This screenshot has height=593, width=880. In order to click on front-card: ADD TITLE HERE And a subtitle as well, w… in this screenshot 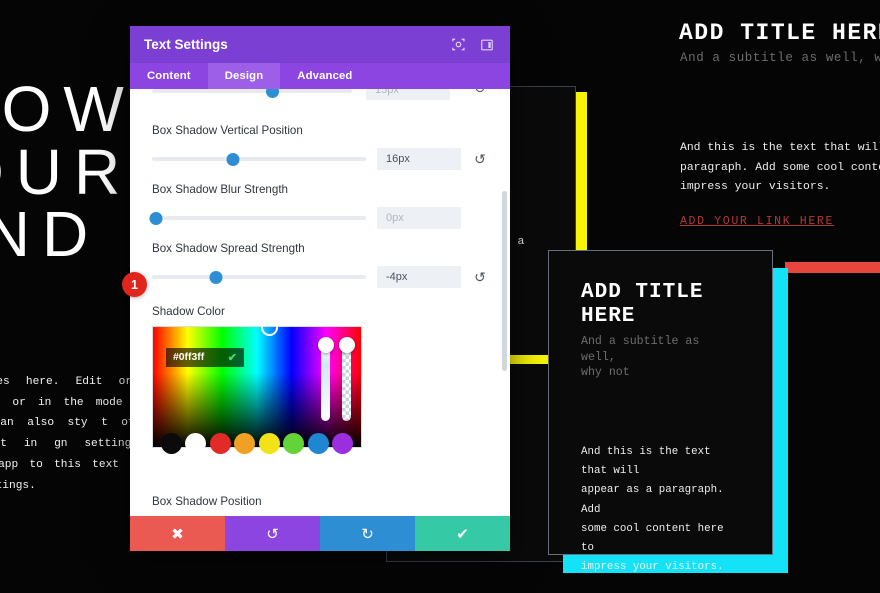, I will do `click(660, 411)`.